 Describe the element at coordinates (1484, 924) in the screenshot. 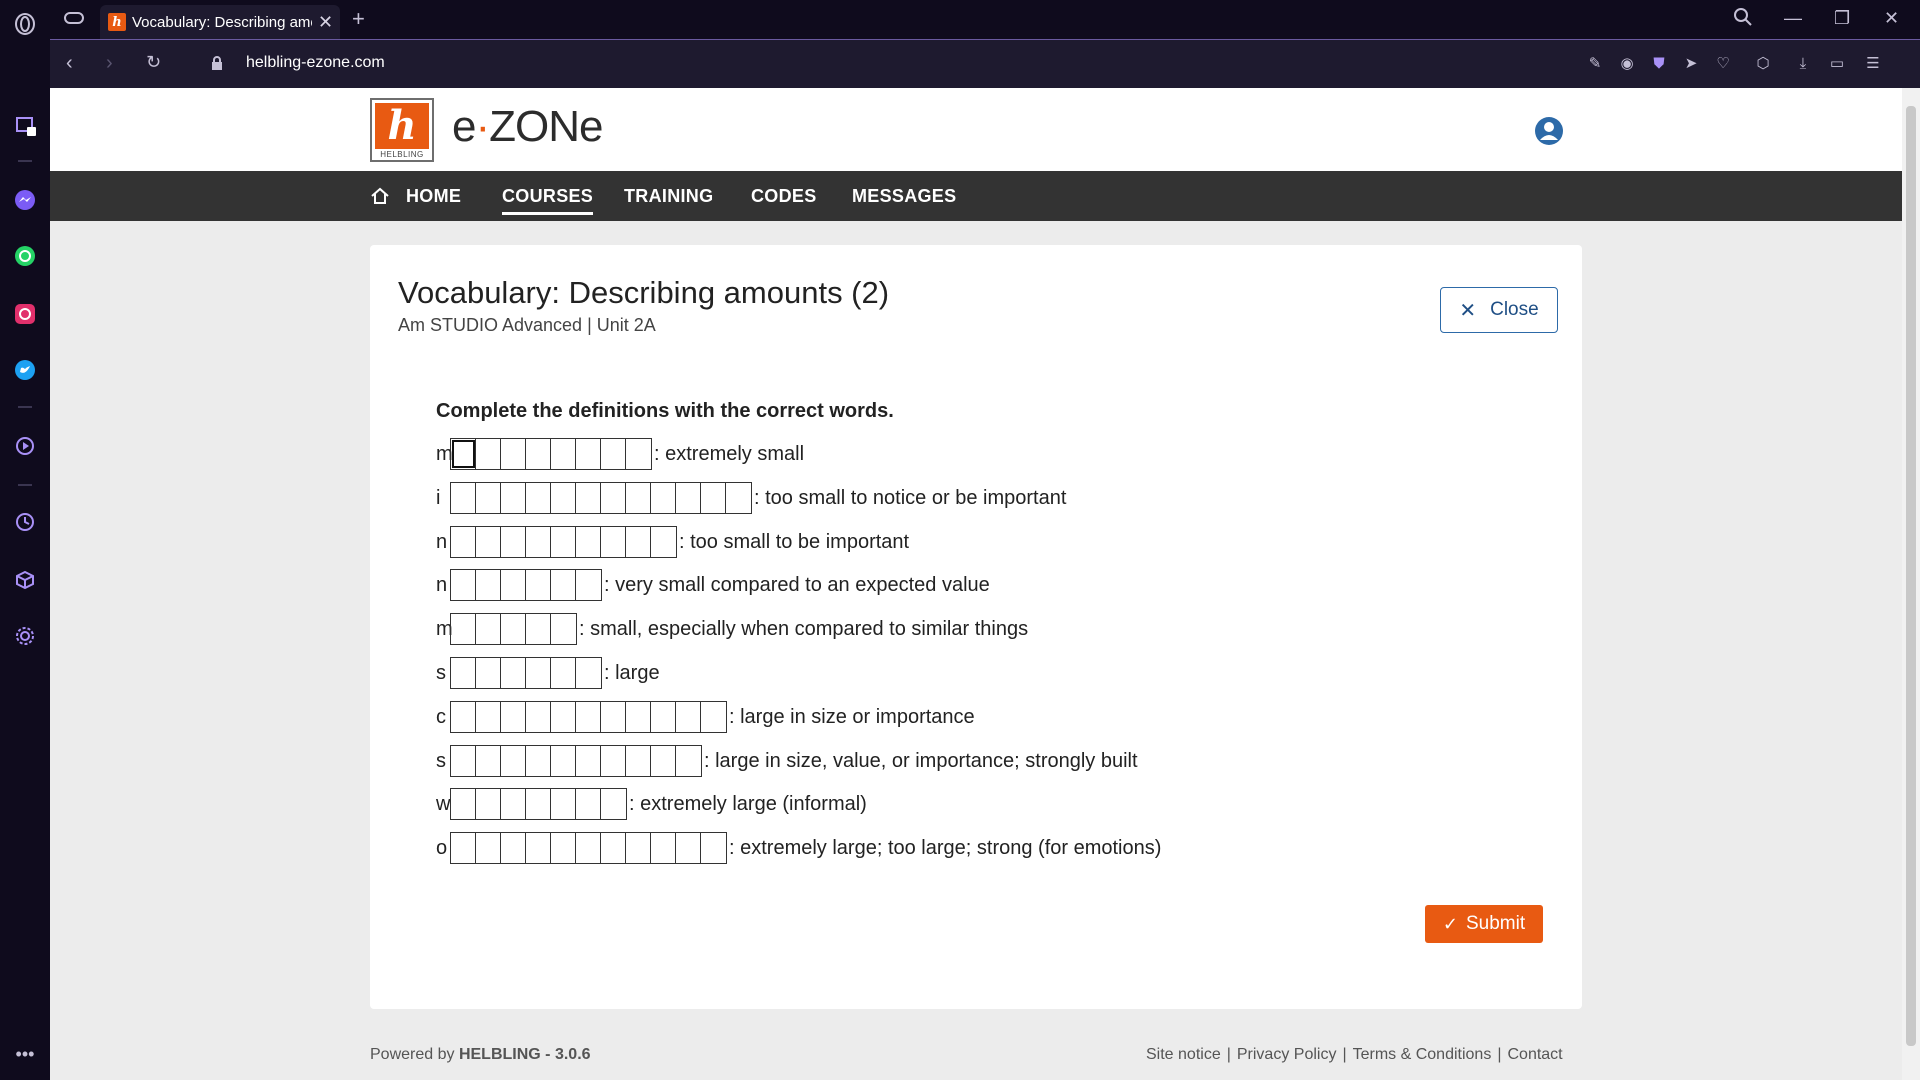

I see `submit-button: ✓ Submit` at that location.